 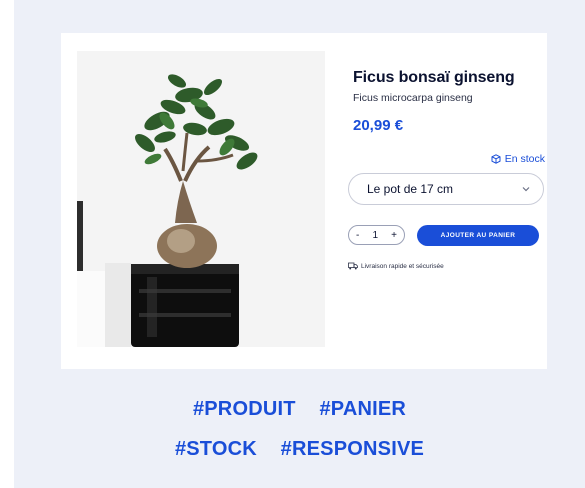 What do you see at coordinates (402, 266) in the screenshot?
I see `delivery-note-text: Livraison rapide et sécurisée` at bounding box center [402, 266].